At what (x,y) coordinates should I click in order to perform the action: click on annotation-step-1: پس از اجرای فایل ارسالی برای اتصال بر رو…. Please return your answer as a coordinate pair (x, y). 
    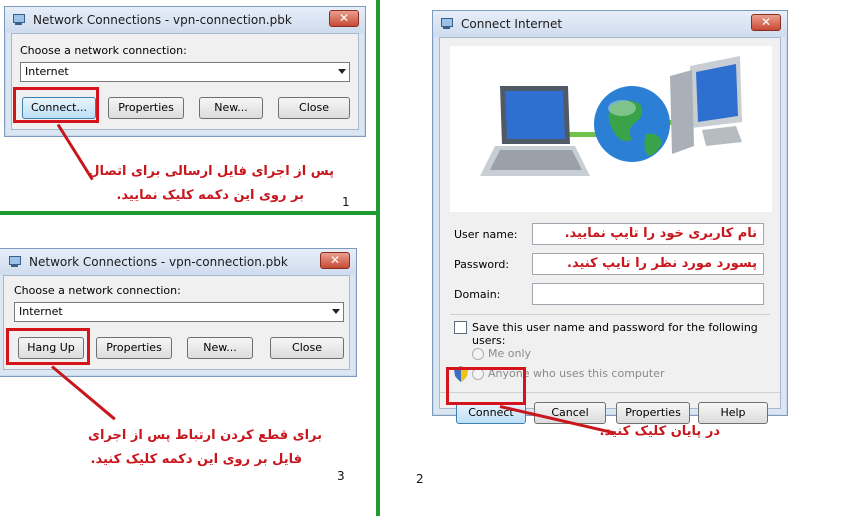
    Looking at the image, I should click on (211, 184).